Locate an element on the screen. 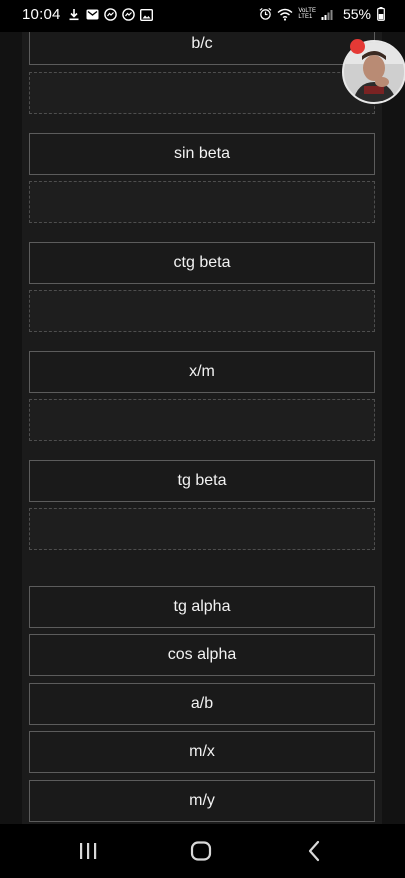  answer-tile: b/c is located at coordinates (202, 48).